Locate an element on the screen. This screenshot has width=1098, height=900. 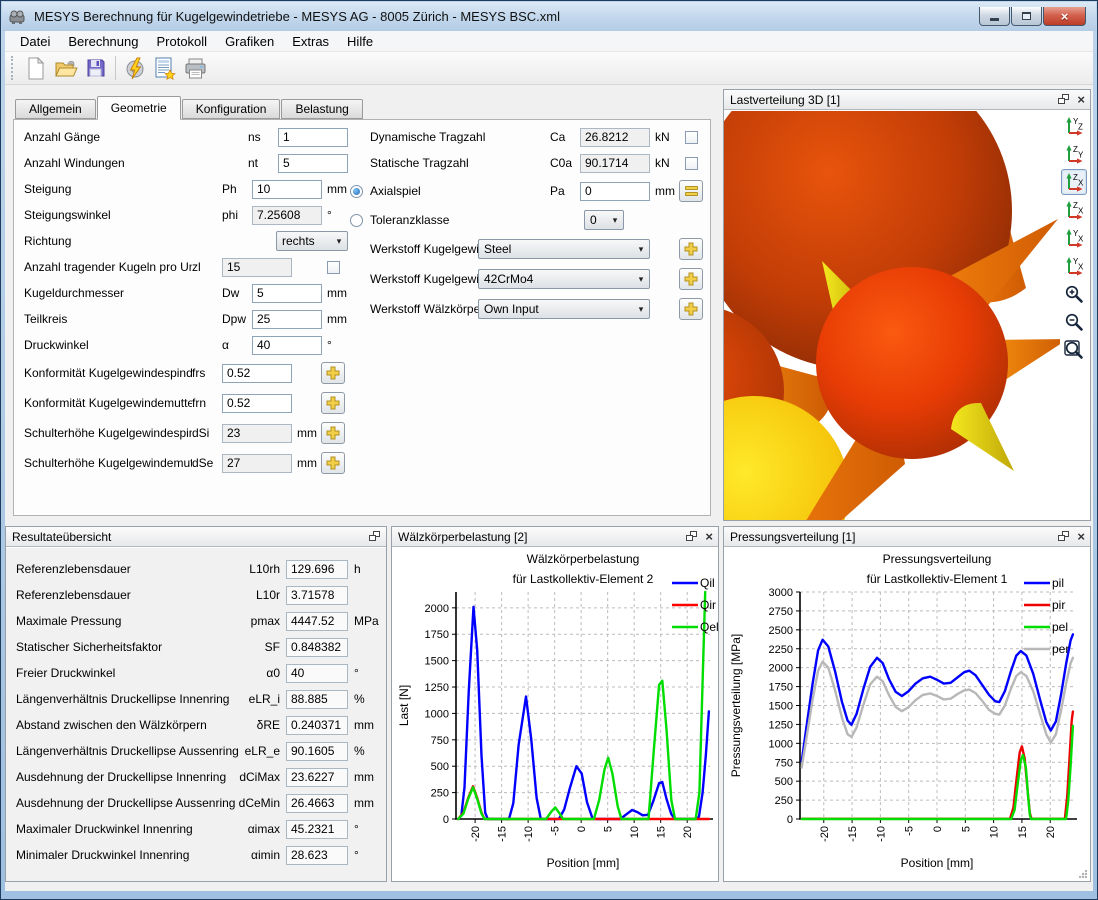
field-symbol: dSi is located at coordinates (201, 433).